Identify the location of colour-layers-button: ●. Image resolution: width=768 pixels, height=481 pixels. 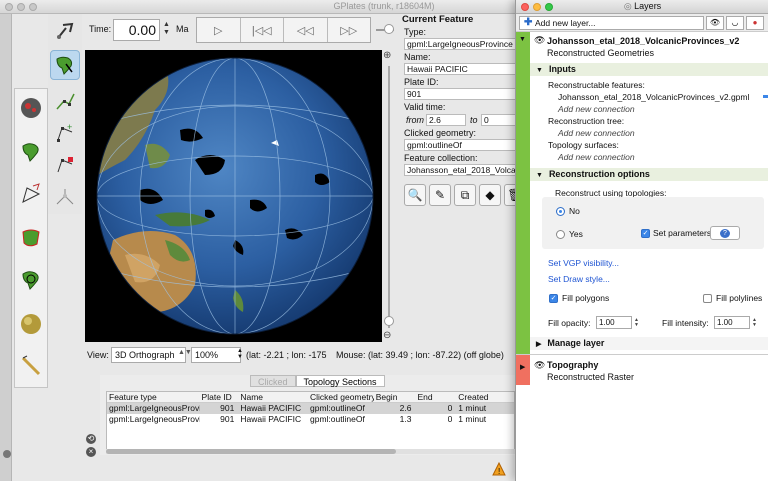
(755, 23).